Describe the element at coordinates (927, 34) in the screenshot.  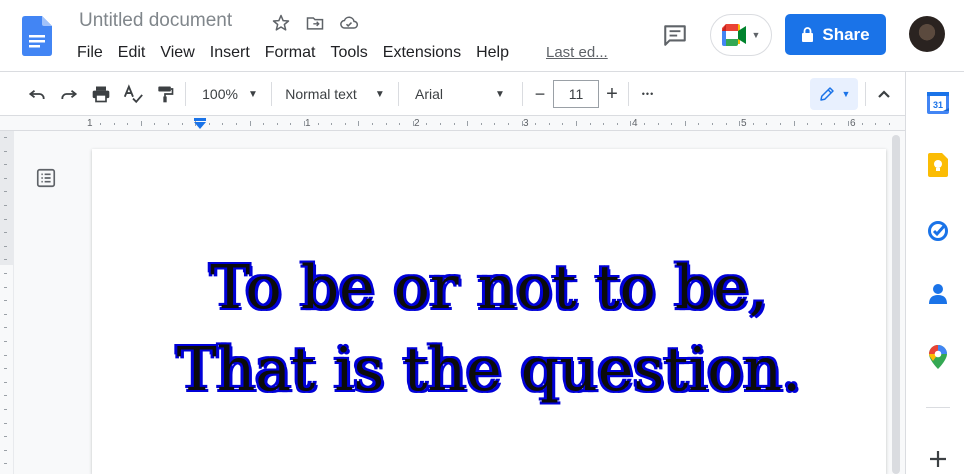
I see `avatar` at that location.